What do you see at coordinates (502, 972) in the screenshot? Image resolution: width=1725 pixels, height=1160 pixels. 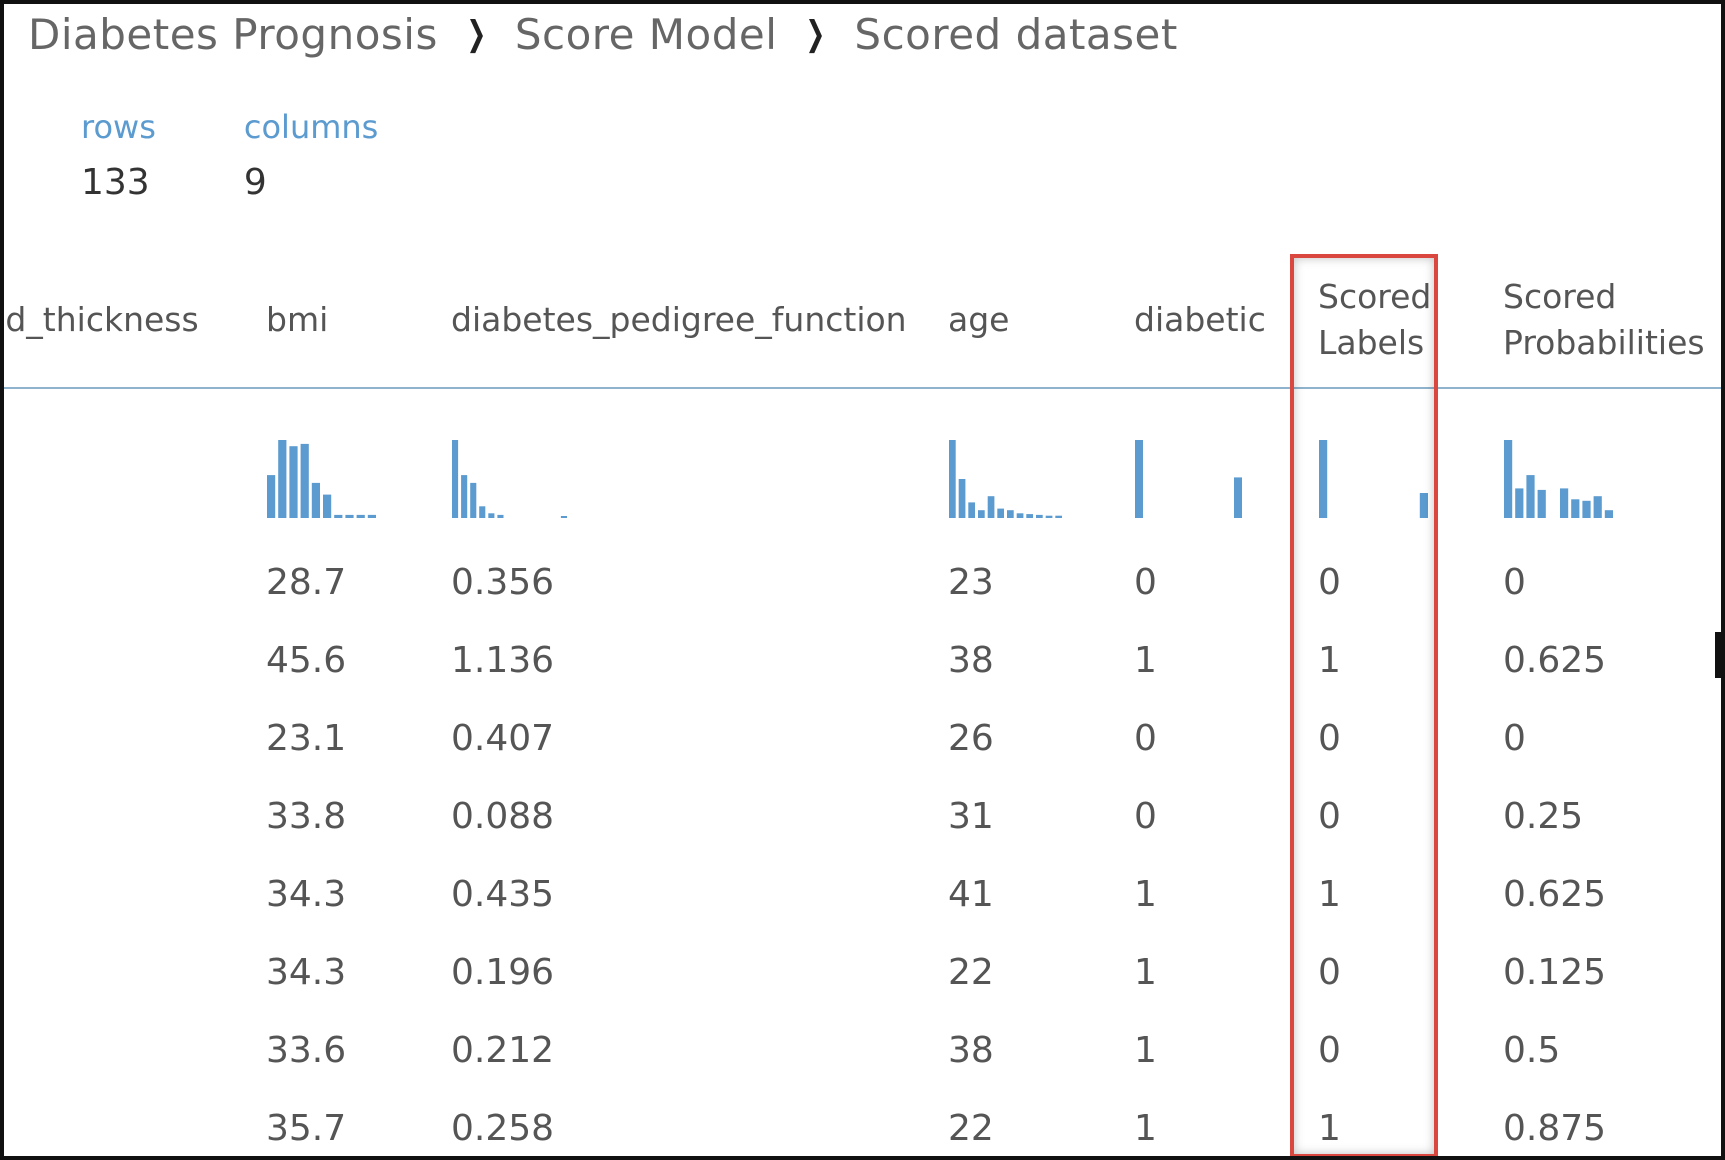 I see `cell-dpf: 0.196` at bounding box center [502, 972].